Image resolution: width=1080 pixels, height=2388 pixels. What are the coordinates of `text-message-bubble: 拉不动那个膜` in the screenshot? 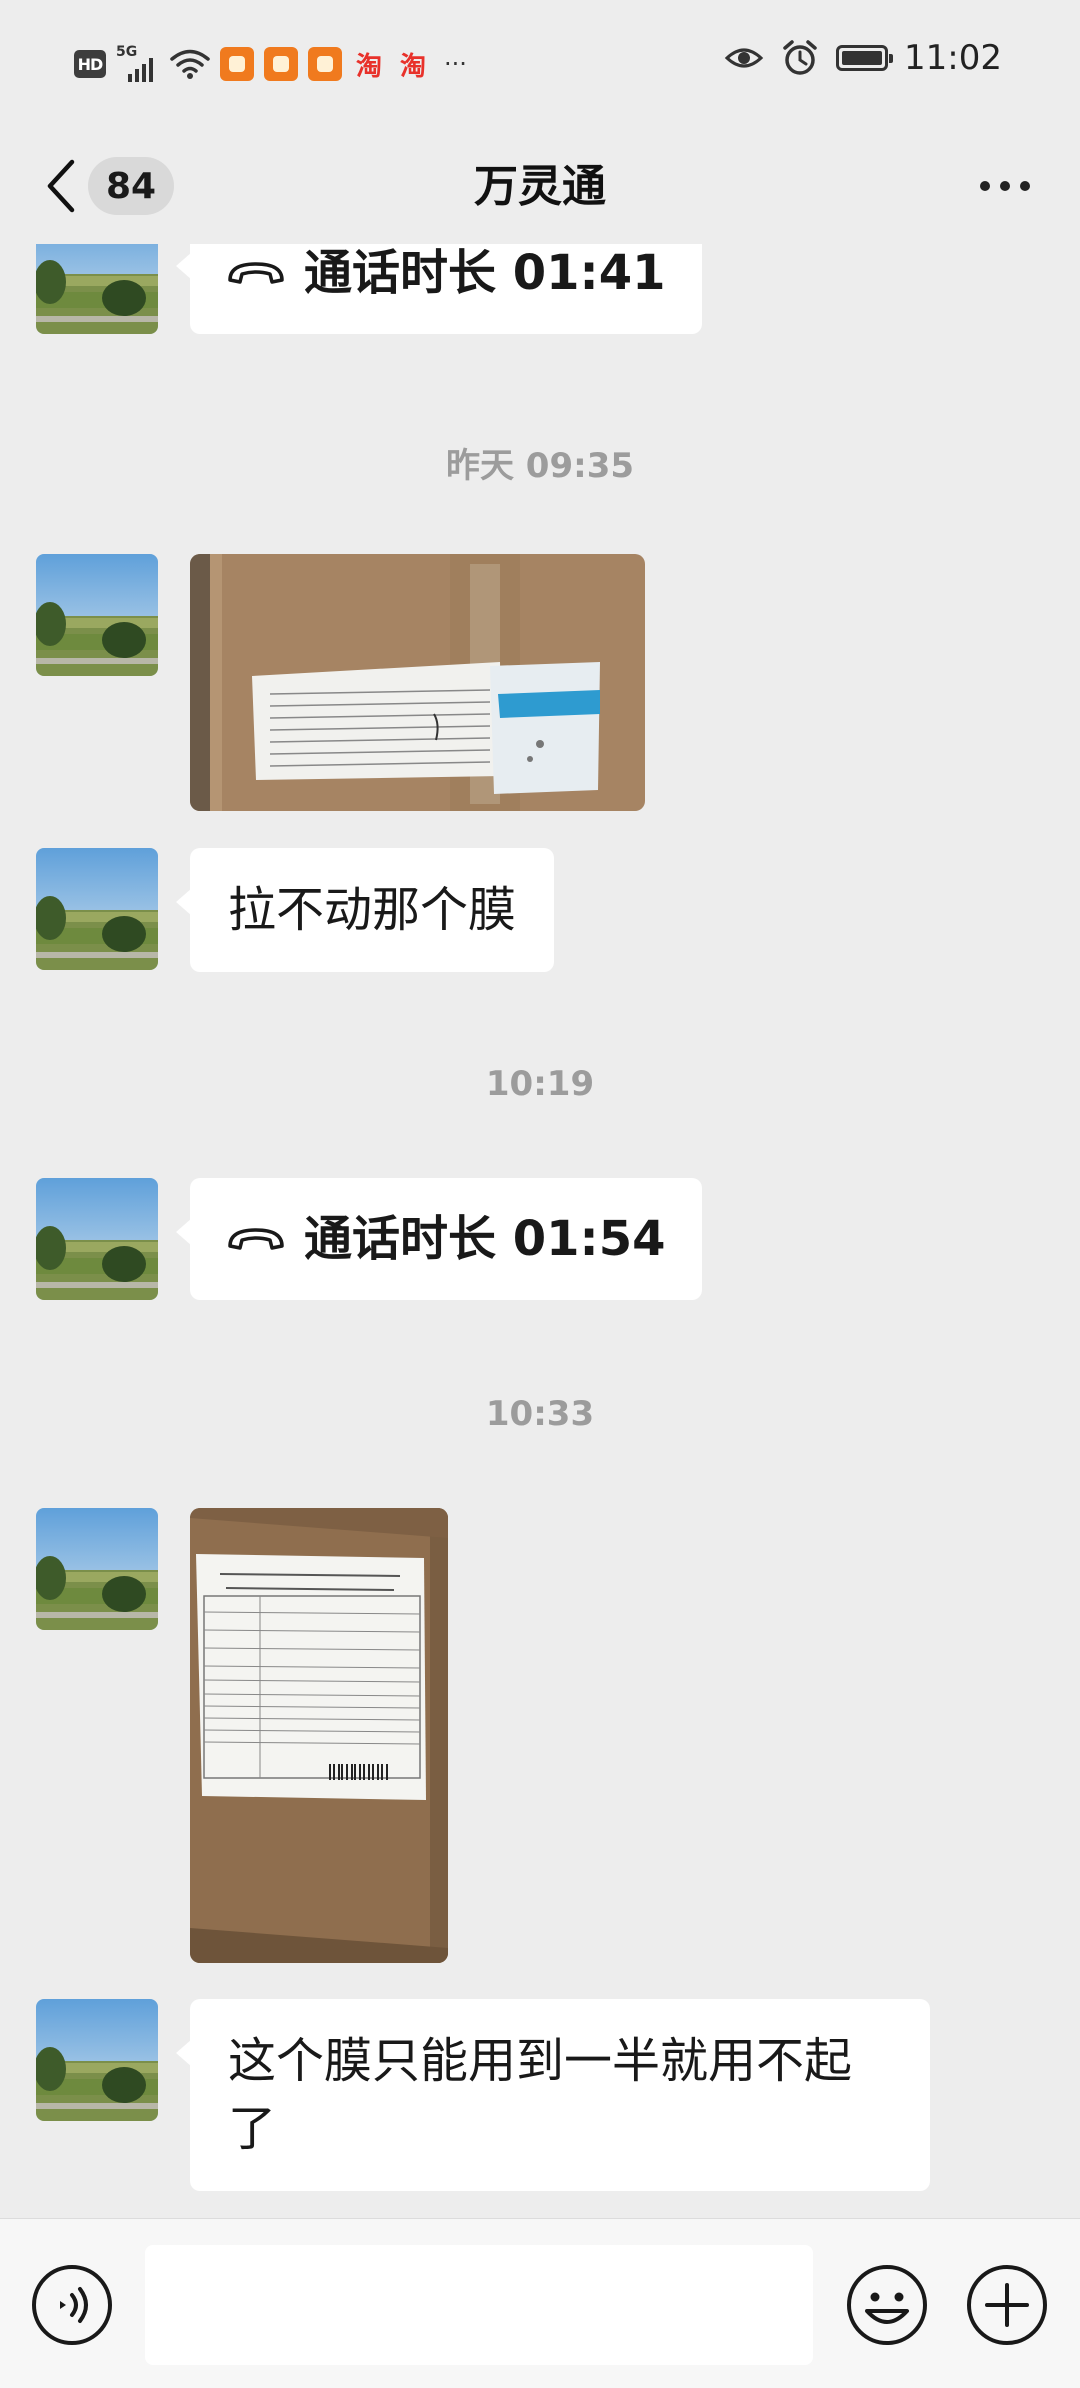 It's located at (365, 910).